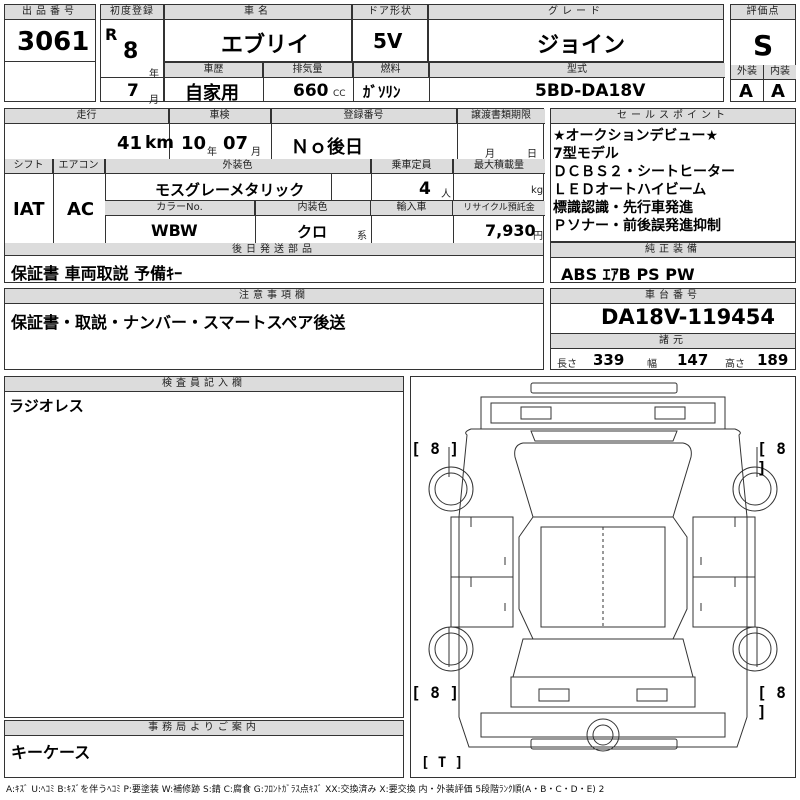 The image size is (800, 800). I want to click on lot-number: 3061, so click(53, 42).